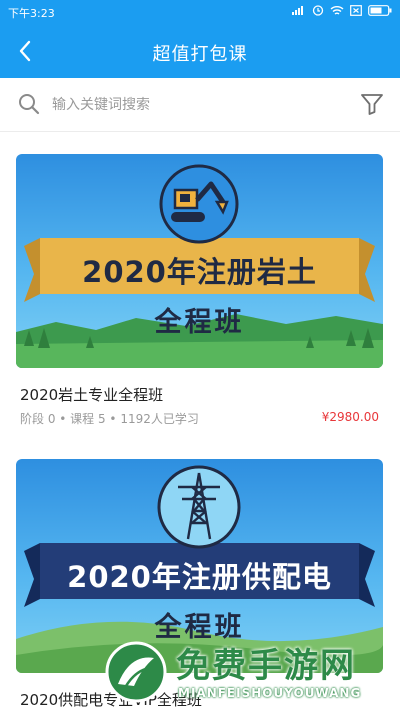 Image resolution: width=400 pixels, height=711 pixels. Describe the element at coordinates (199, 577) in the screenshot. I see `banner-title: 2020年注册供配电` at that location.